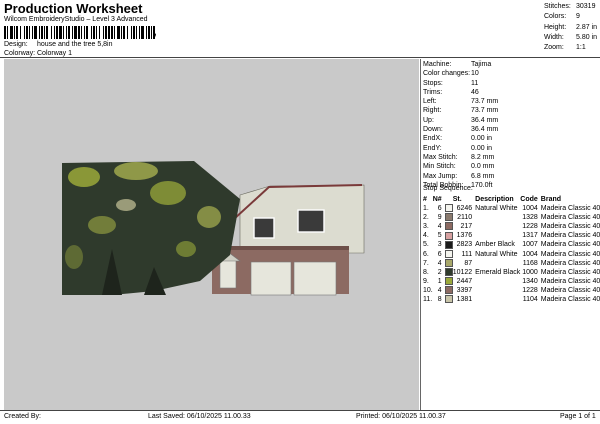 The width and height of the screenshot is (600, 424). What do you see at coordinates (475, 92) in the screenshot?
I see `spec-value: 46` at bounding box center [475, 92].